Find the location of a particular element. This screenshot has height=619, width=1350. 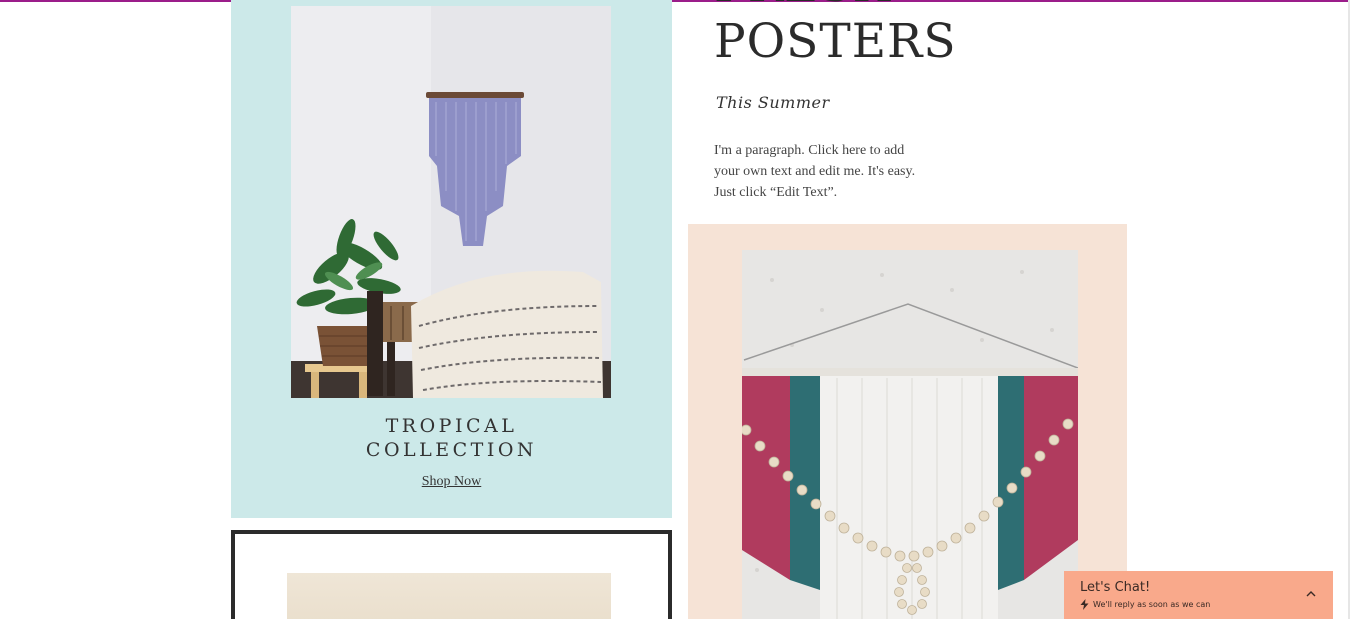

bordered-collection-card is located at coordinates (451, 574).